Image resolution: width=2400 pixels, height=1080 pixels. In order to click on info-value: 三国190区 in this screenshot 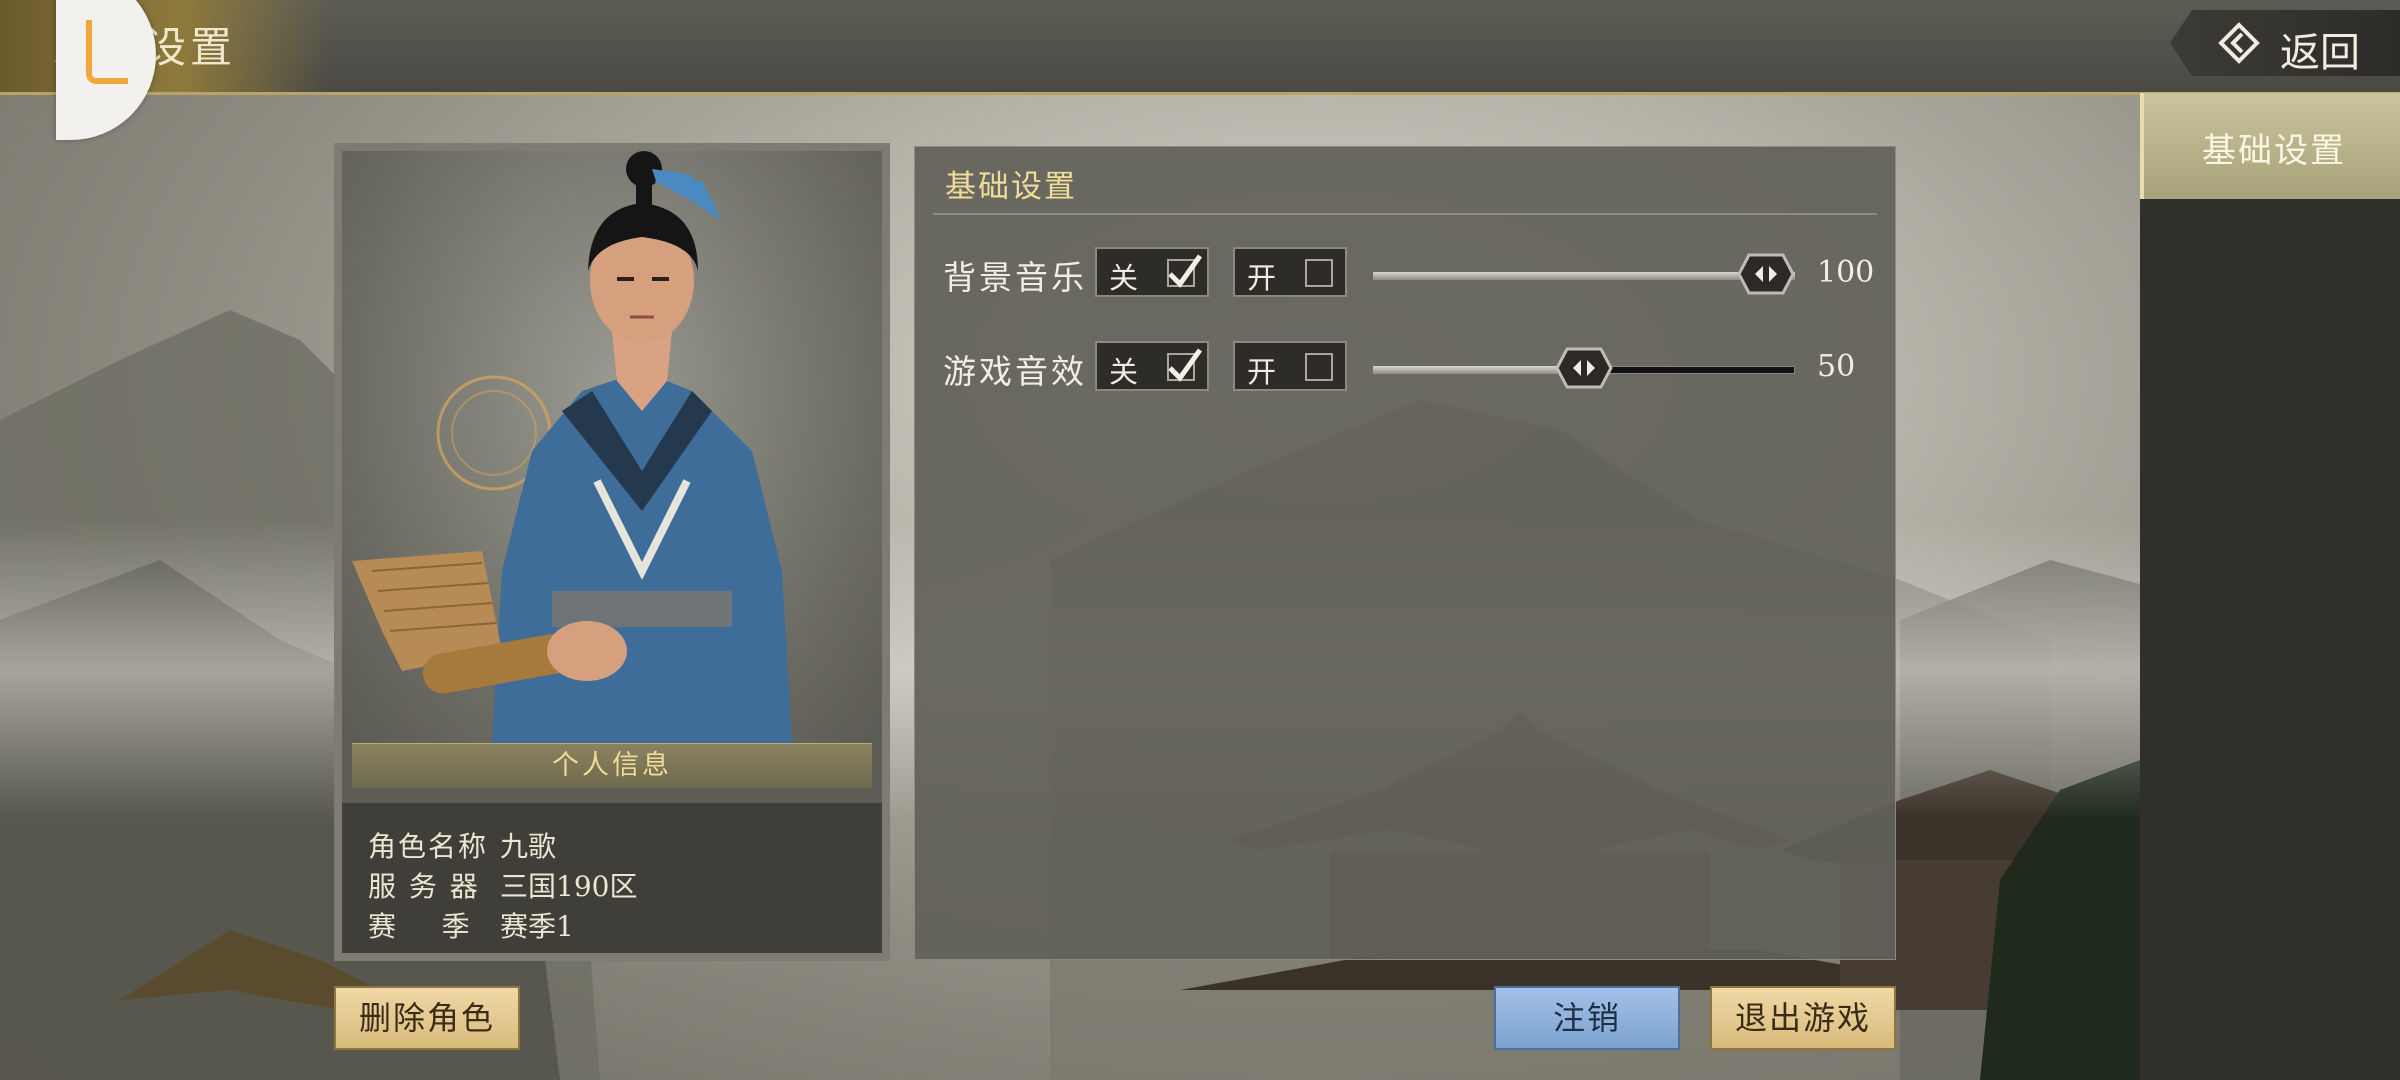, I will do `click(569, 886)`.